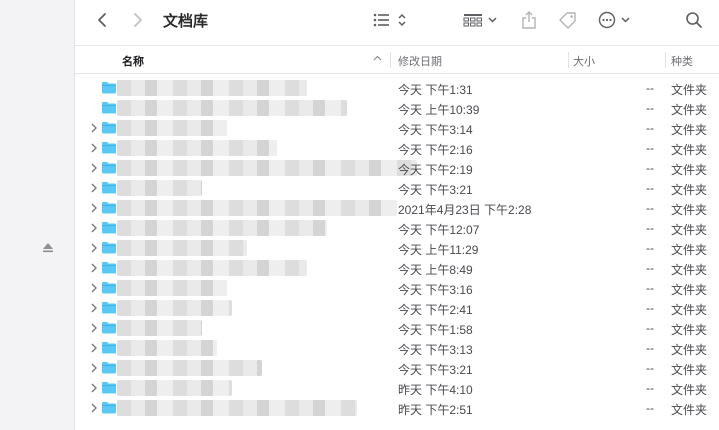  Describe the element at coordinates (435, 350) in the screenshot. I see `modified-date: 今天 下午3:13` at that location.